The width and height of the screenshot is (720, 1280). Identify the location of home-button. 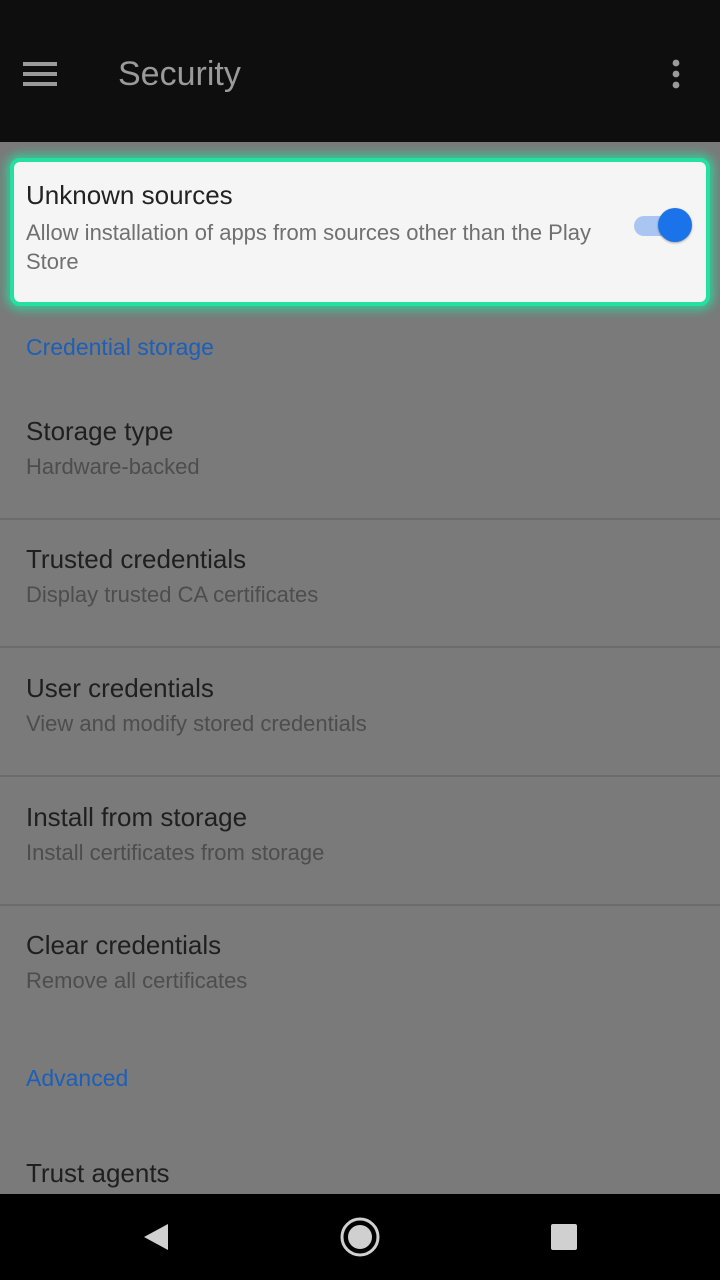
(360, 1237).